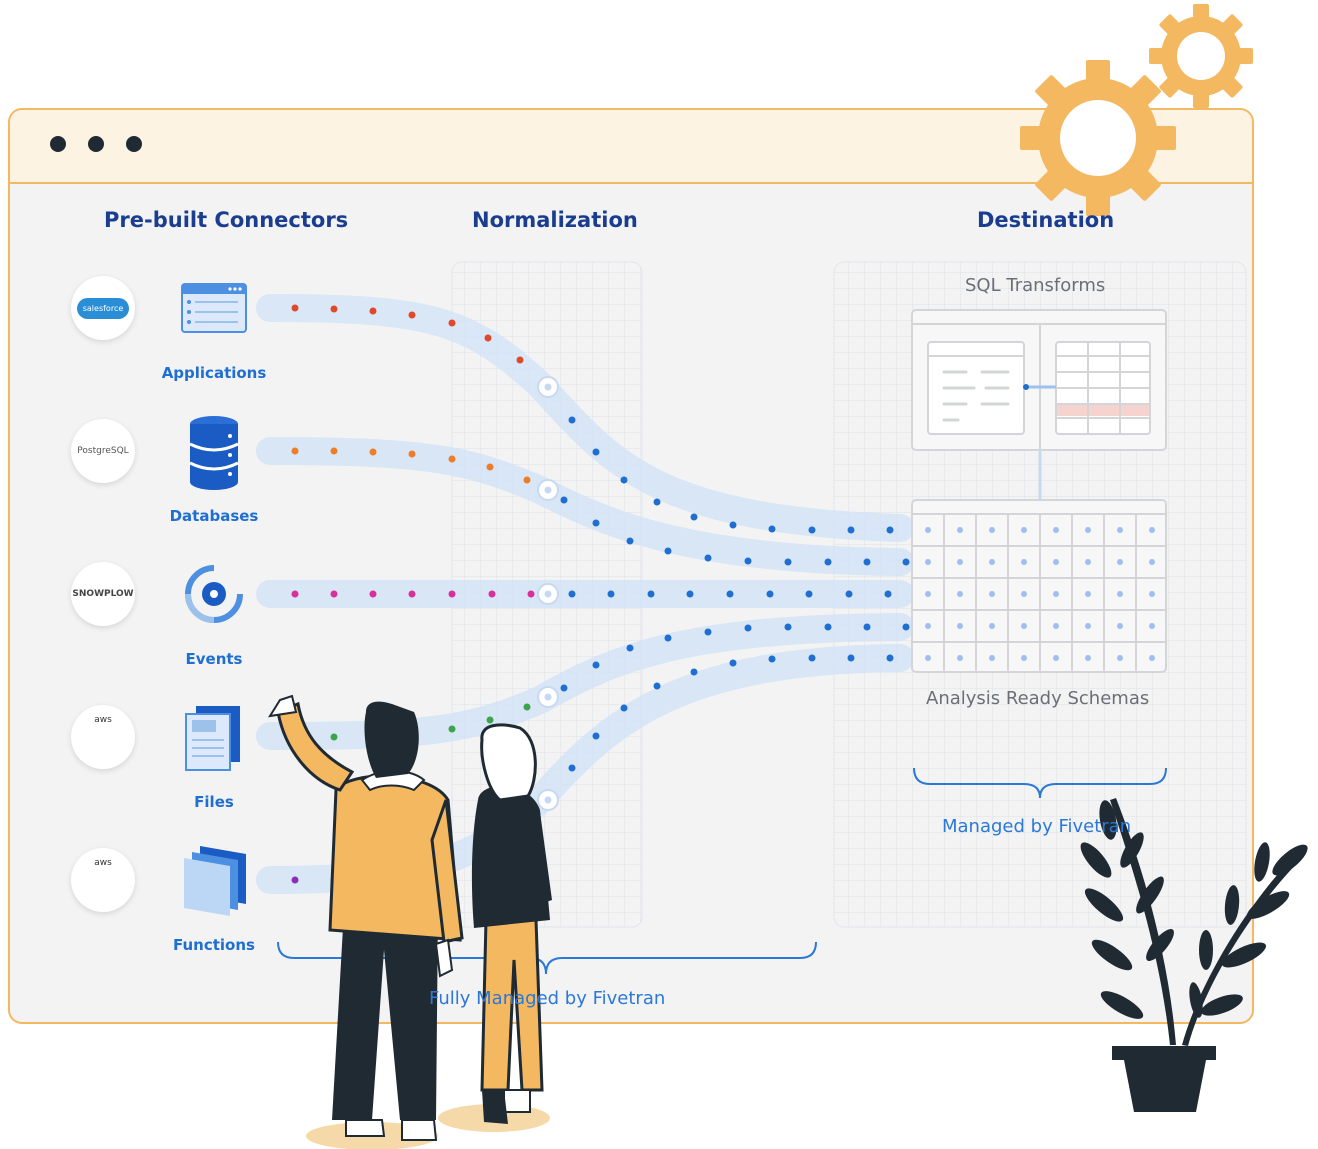 The width and height of the screenshot is (1318, 1149). What do you see at coordinates (226, 220) in the screenshot?
I see `connectors-heading: Pre-built Connectors` at bounding box center [226, 220].